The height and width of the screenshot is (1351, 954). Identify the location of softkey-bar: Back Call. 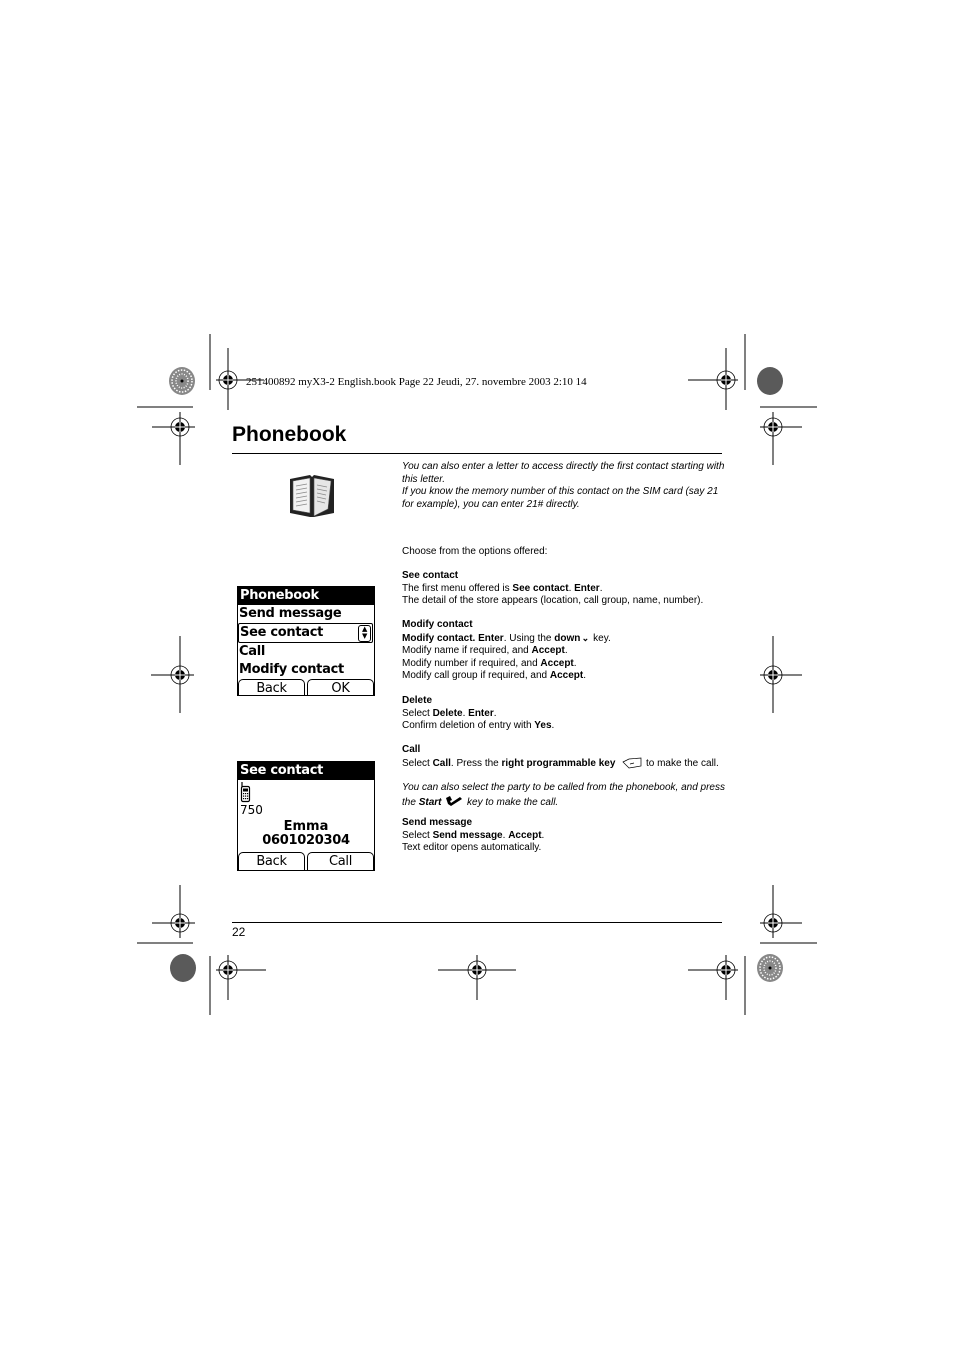
(306, 861).